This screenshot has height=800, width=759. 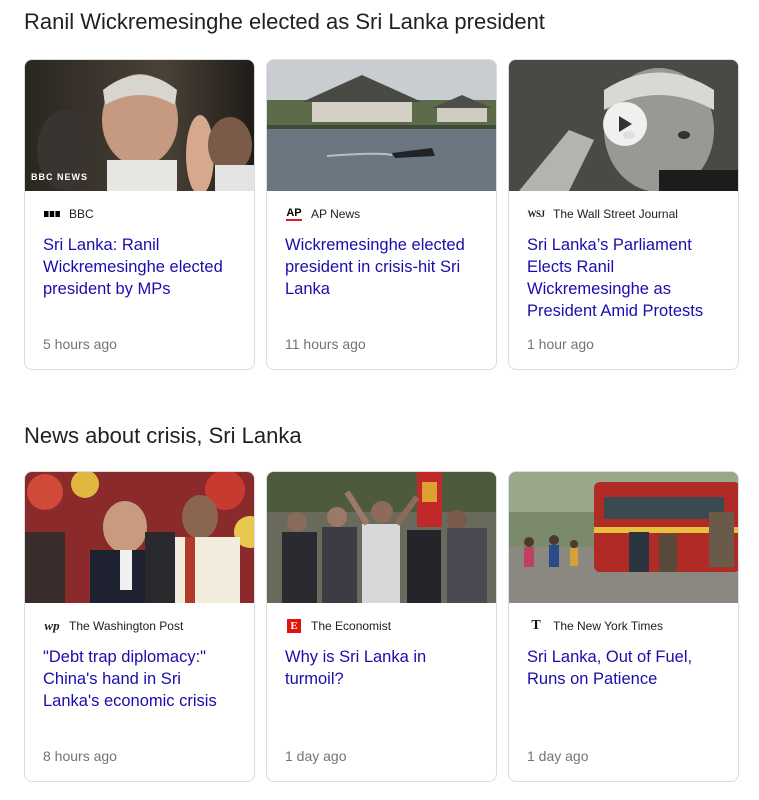 I want to click on ap-logo-icon: AP, so click(x=294, y=213).